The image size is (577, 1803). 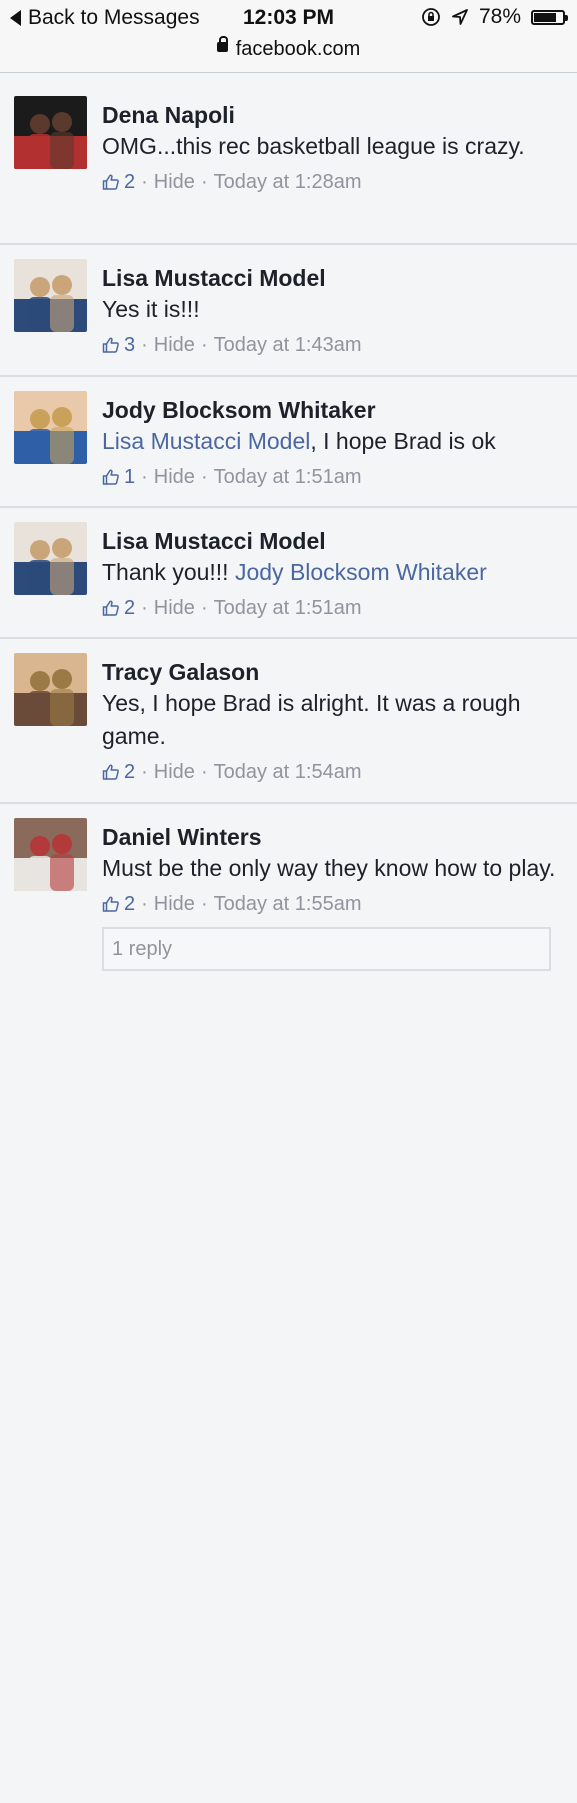 What do you see at coordinates (460, 17) in the screenshot?
I see `location-arrow-icon` at bounding box center [460, 17].